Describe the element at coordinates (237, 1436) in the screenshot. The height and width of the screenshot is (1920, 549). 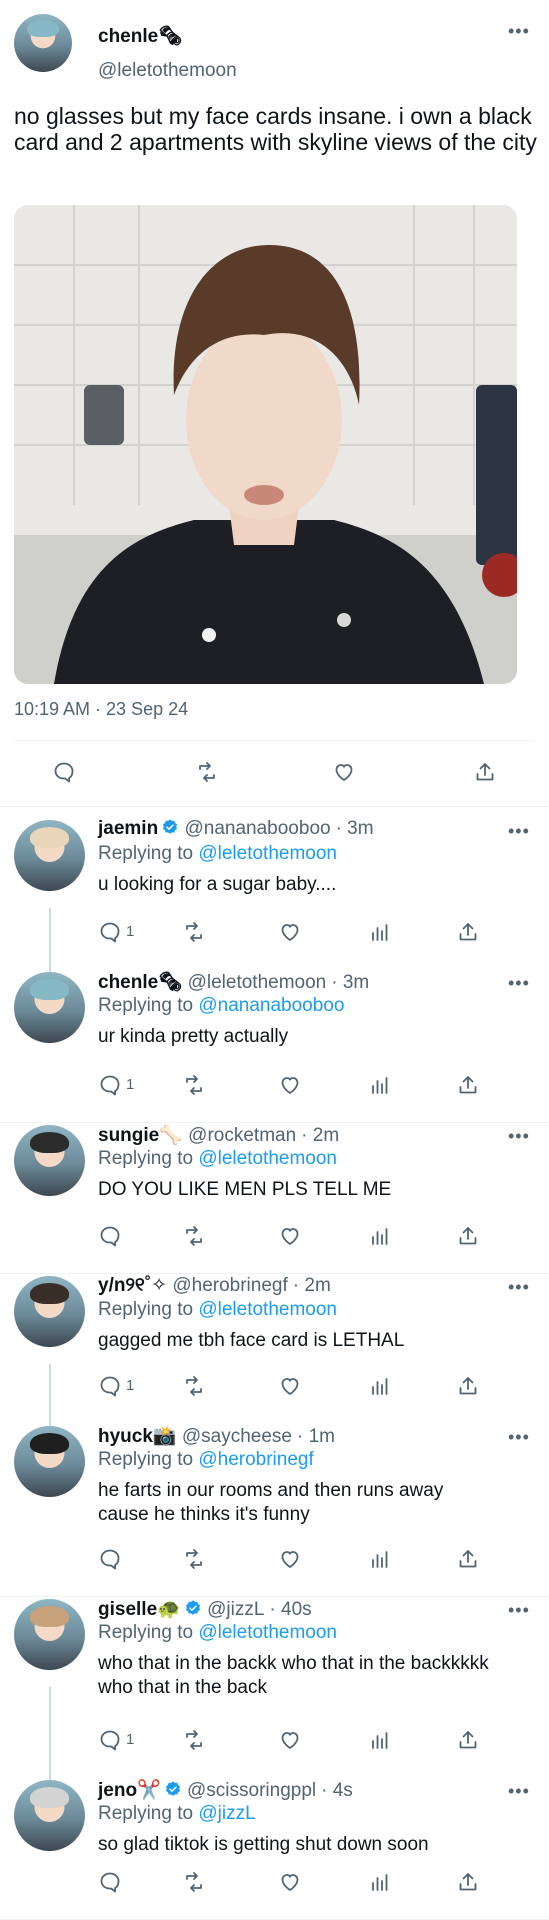
I see `reply-author-handle: @saycheese` at that location.